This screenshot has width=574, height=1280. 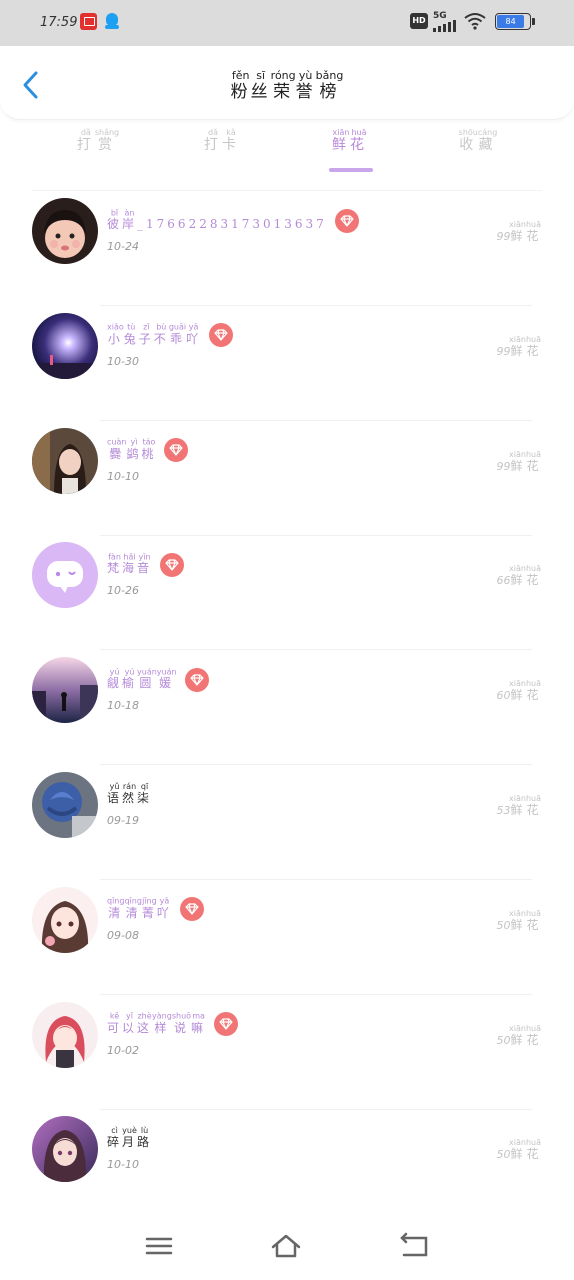 What do you see at coordinates (123, 1165) in the screenshot?
I see `date: 10-10` at bounding box center [123, 1165].